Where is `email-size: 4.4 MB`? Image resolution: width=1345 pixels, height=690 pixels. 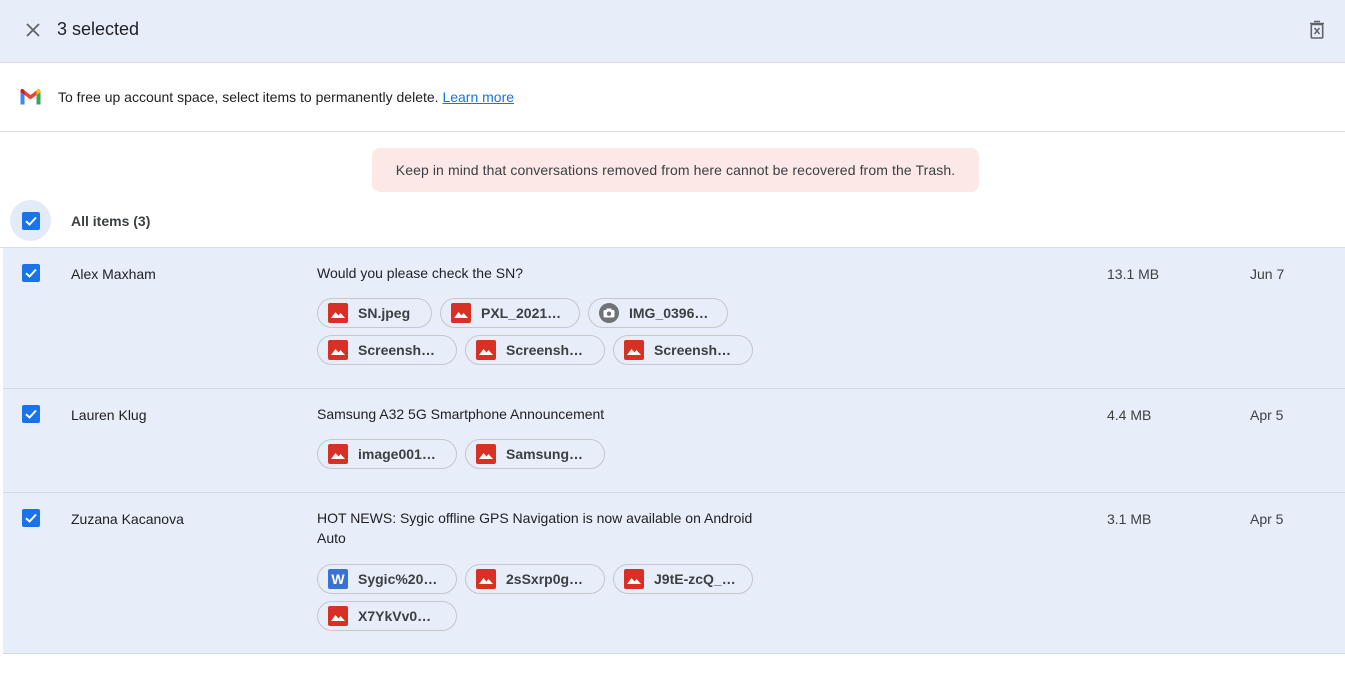
email-size: 4.4 MB is located at coordinates (1129, 415).